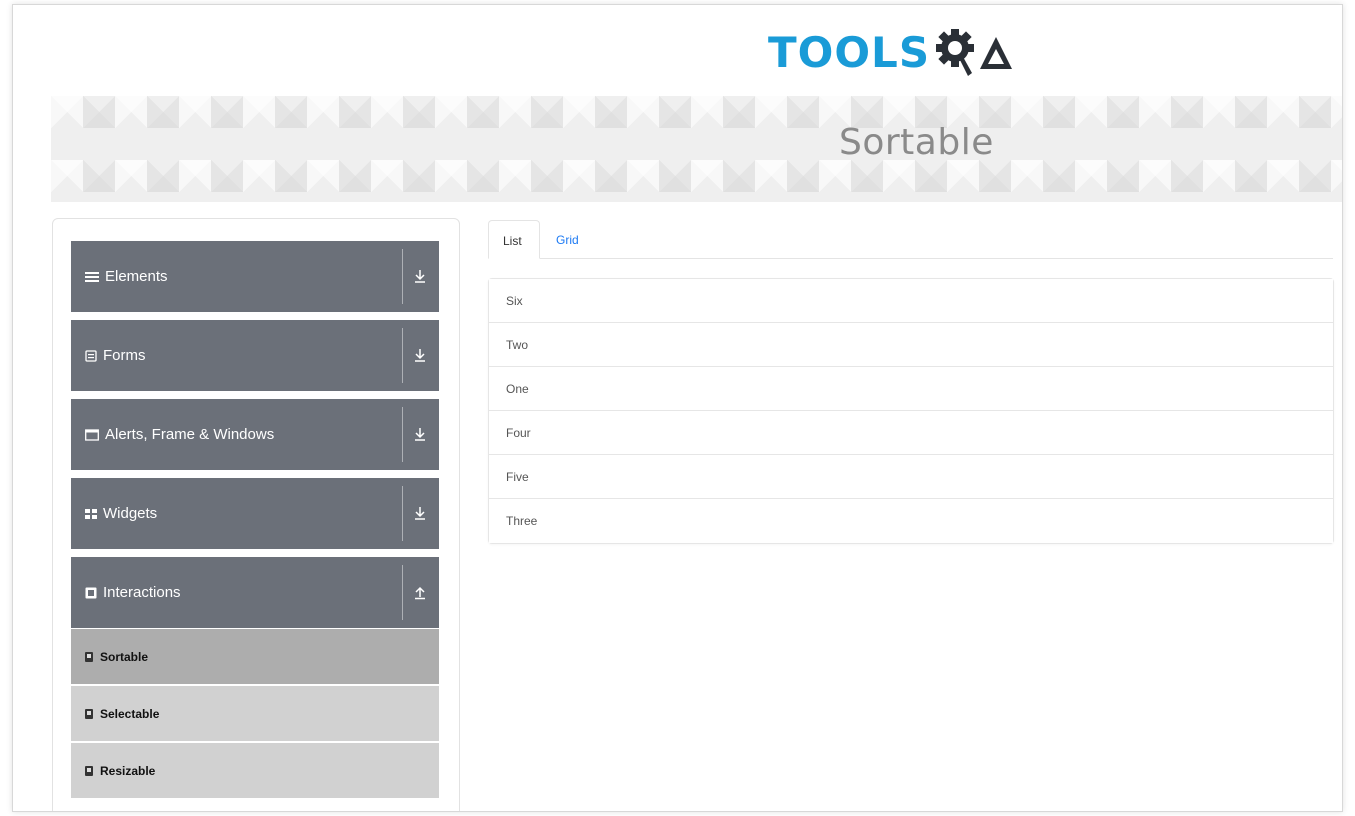 This screenshot has height=816, width=1355. What do you see at coordinates (91, 592) in the screenshot?
I see `interaction-icon` at bounding box center [91, 592].